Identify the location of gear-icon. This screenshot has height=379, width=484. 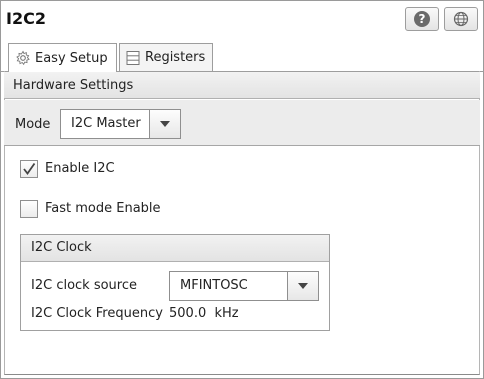
(23, 58).